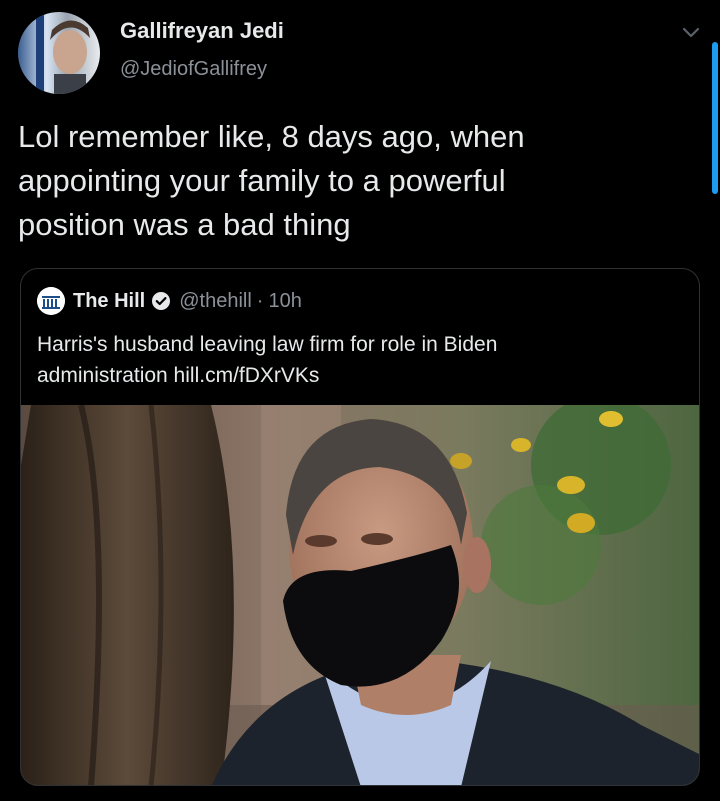 This screenshot has height=801, width=720. What do you see at coordinates (59, 53) in the screenshot?
I see `profile-avatar` at bounding box center [59, 53].